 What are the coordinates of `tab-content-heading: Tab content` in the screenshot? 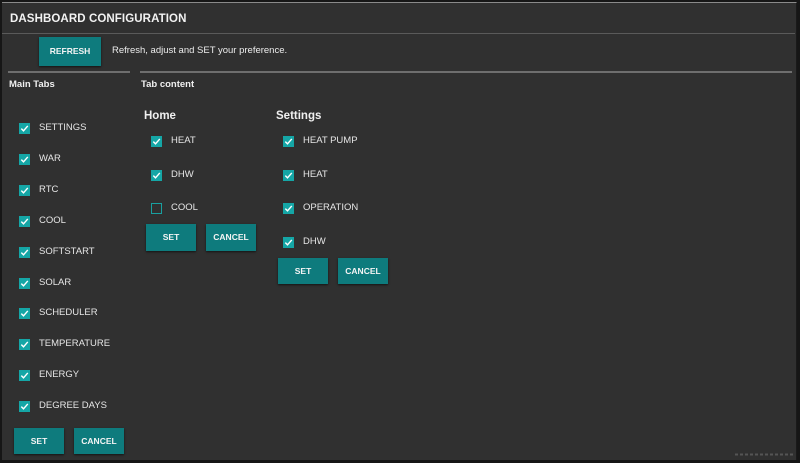 It's located at (168, 84).